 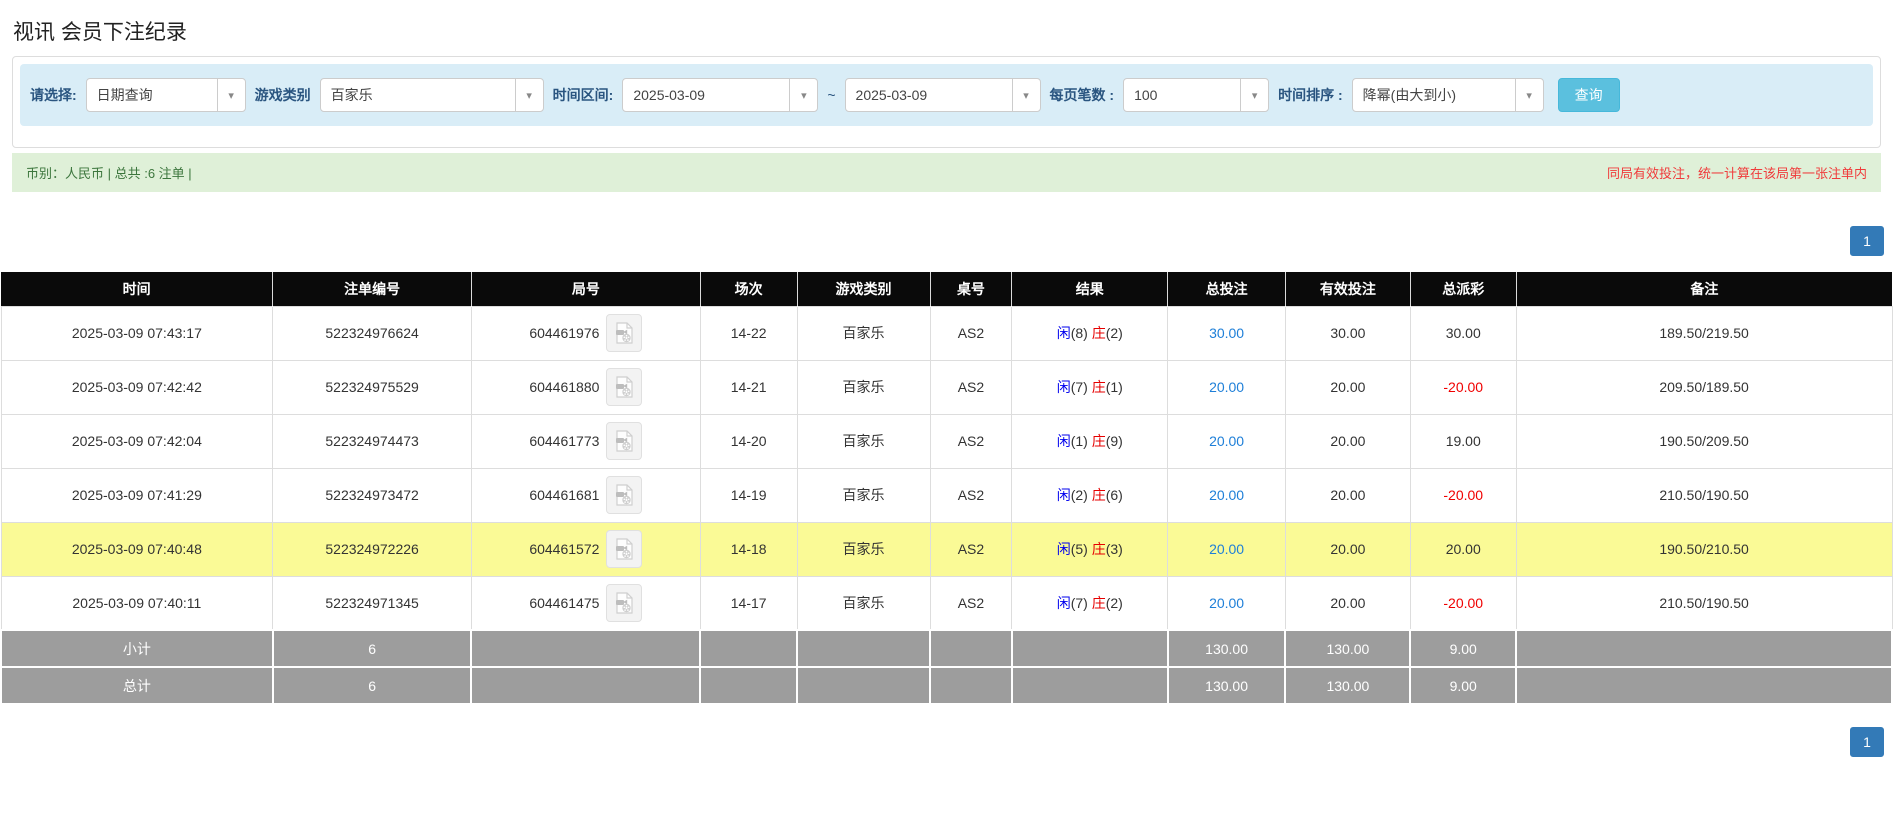 I want to click on result-banker-score: (1), so click(x=1114, y=387).